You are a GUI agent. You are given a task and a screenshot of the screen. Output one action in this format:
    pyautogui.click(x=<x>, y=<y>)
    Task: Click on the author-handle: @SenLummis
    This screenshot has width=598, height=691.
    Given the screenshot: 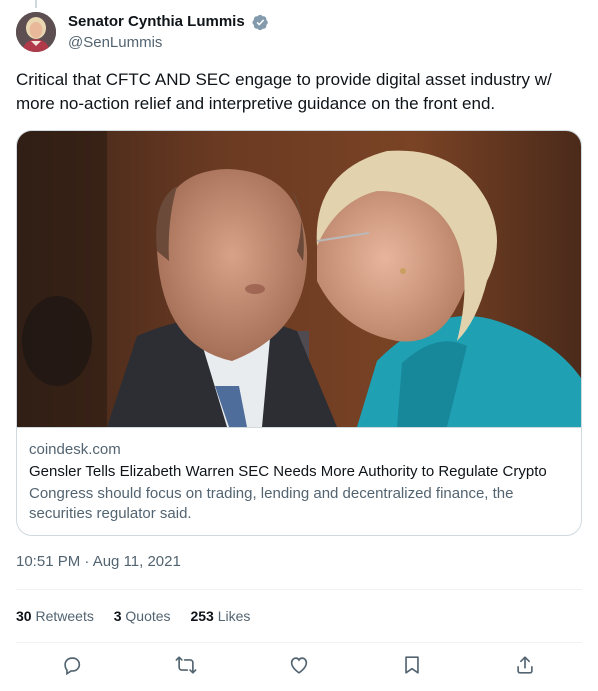 What is the action you would take?
    pyautogui.click(x=168, y=43)
    